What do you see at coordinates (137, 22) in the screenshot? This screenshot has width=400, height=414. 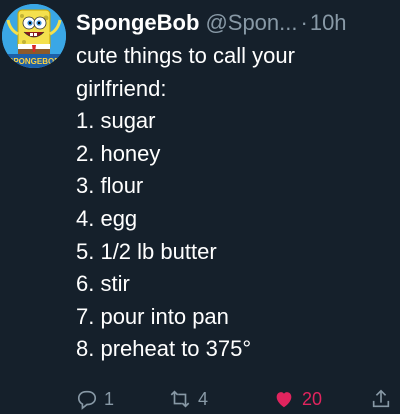 I see `display-name: SpongeBob` at bounding box center [137, 22].